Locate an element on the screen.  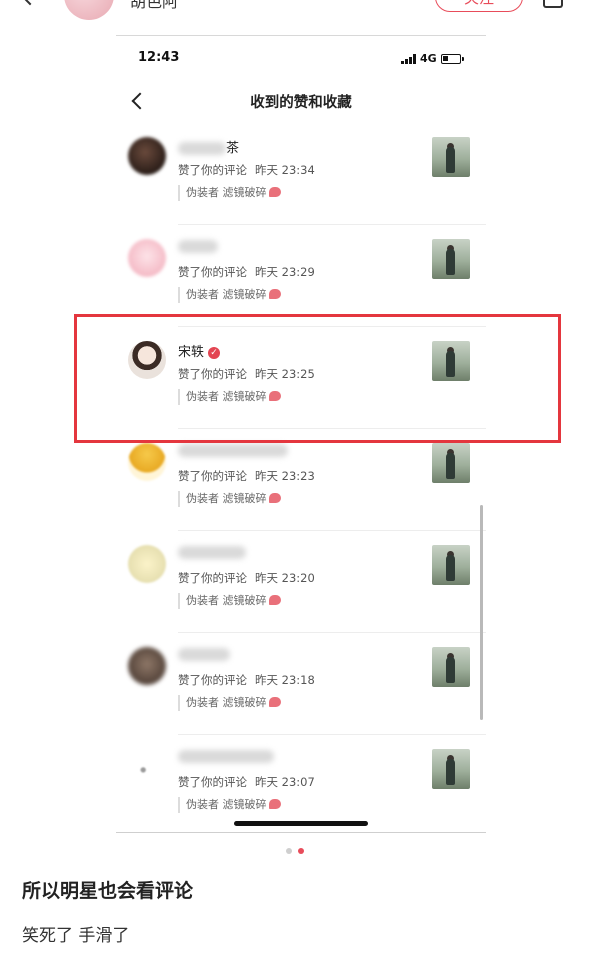
status-time: 12:43 is located at coordinates (159, 57).